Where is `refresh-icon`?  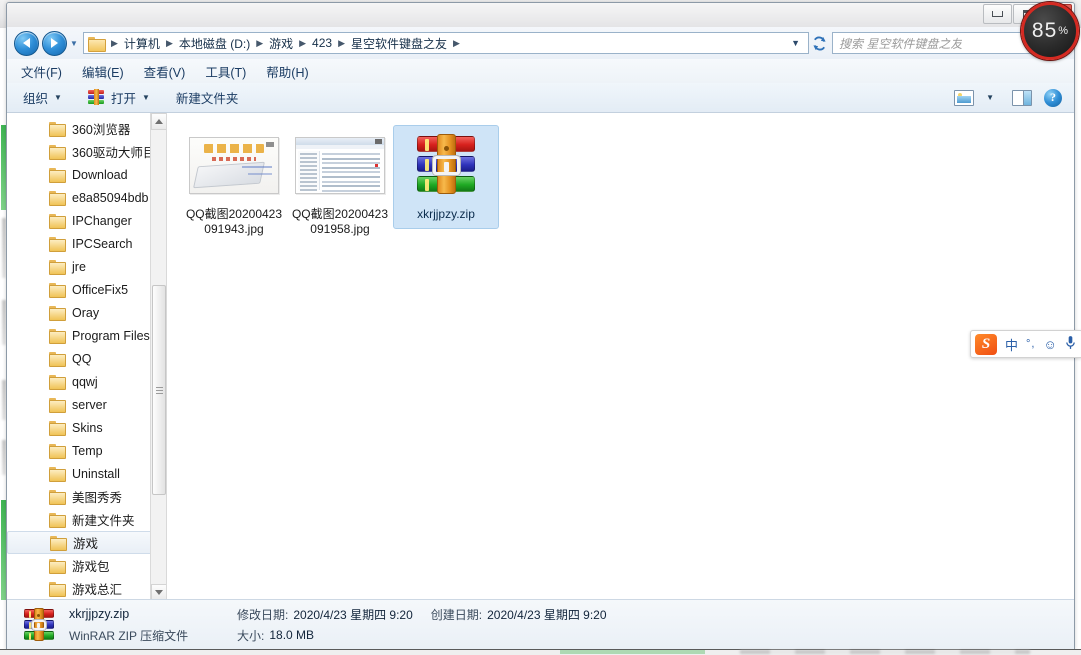 refresh-icon is located at coordinates (819, 43).